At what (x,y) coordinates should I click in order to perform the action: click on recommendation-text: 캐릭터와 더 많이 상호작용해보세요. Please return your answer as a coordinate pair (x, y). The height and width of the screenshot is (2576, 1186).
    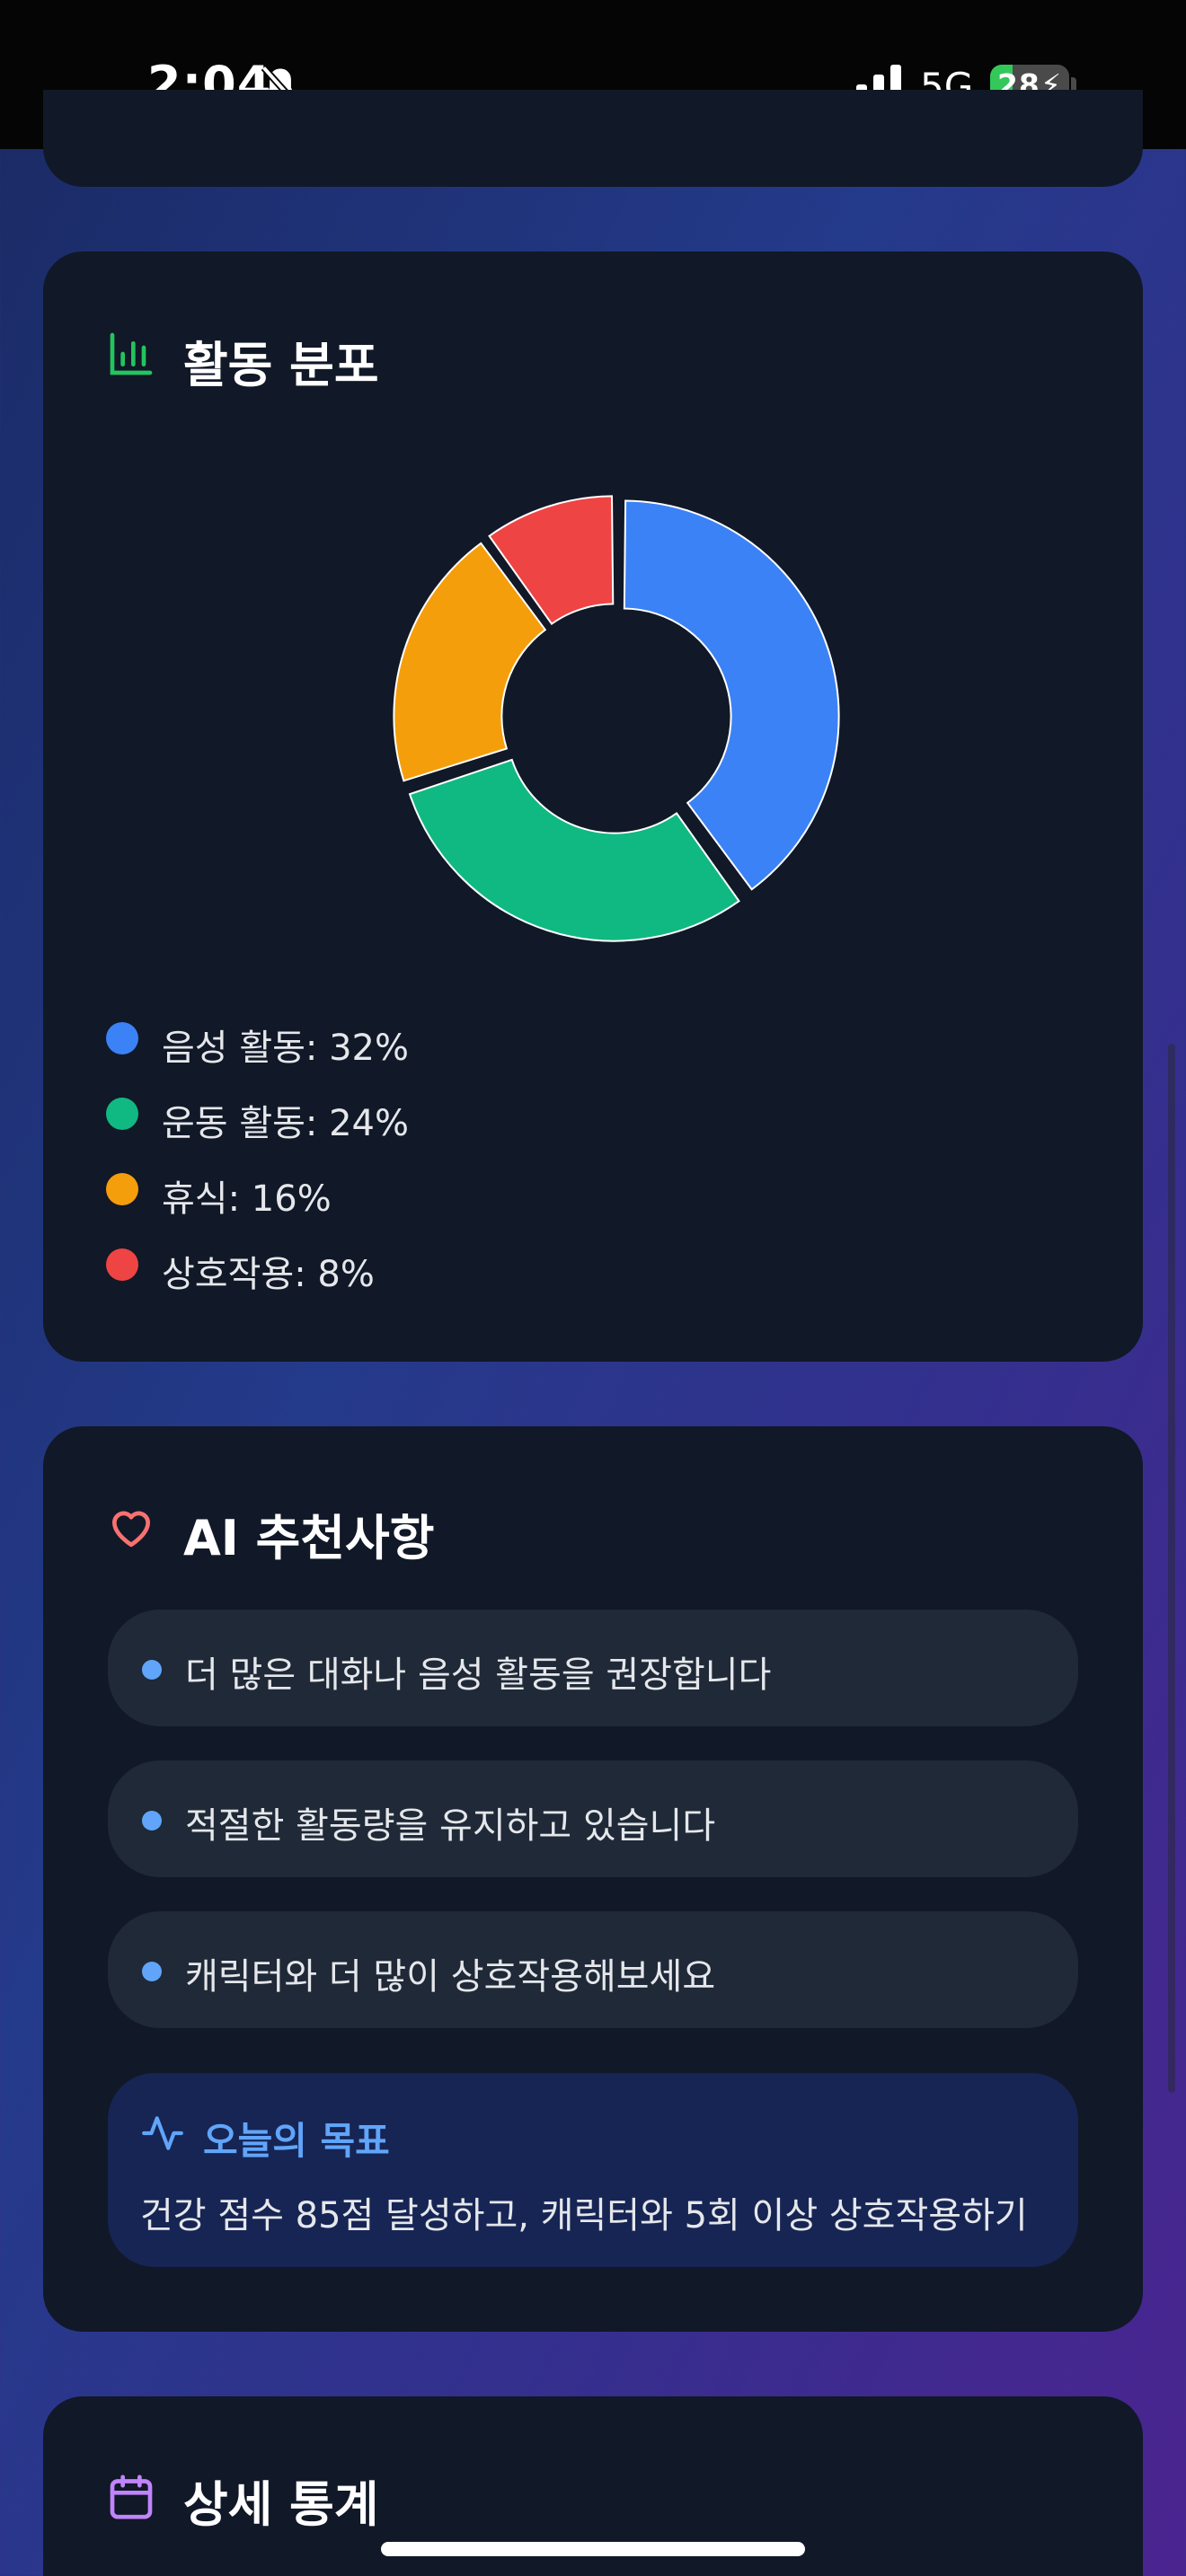
    Looking at the image, I should click on (450, 1977).